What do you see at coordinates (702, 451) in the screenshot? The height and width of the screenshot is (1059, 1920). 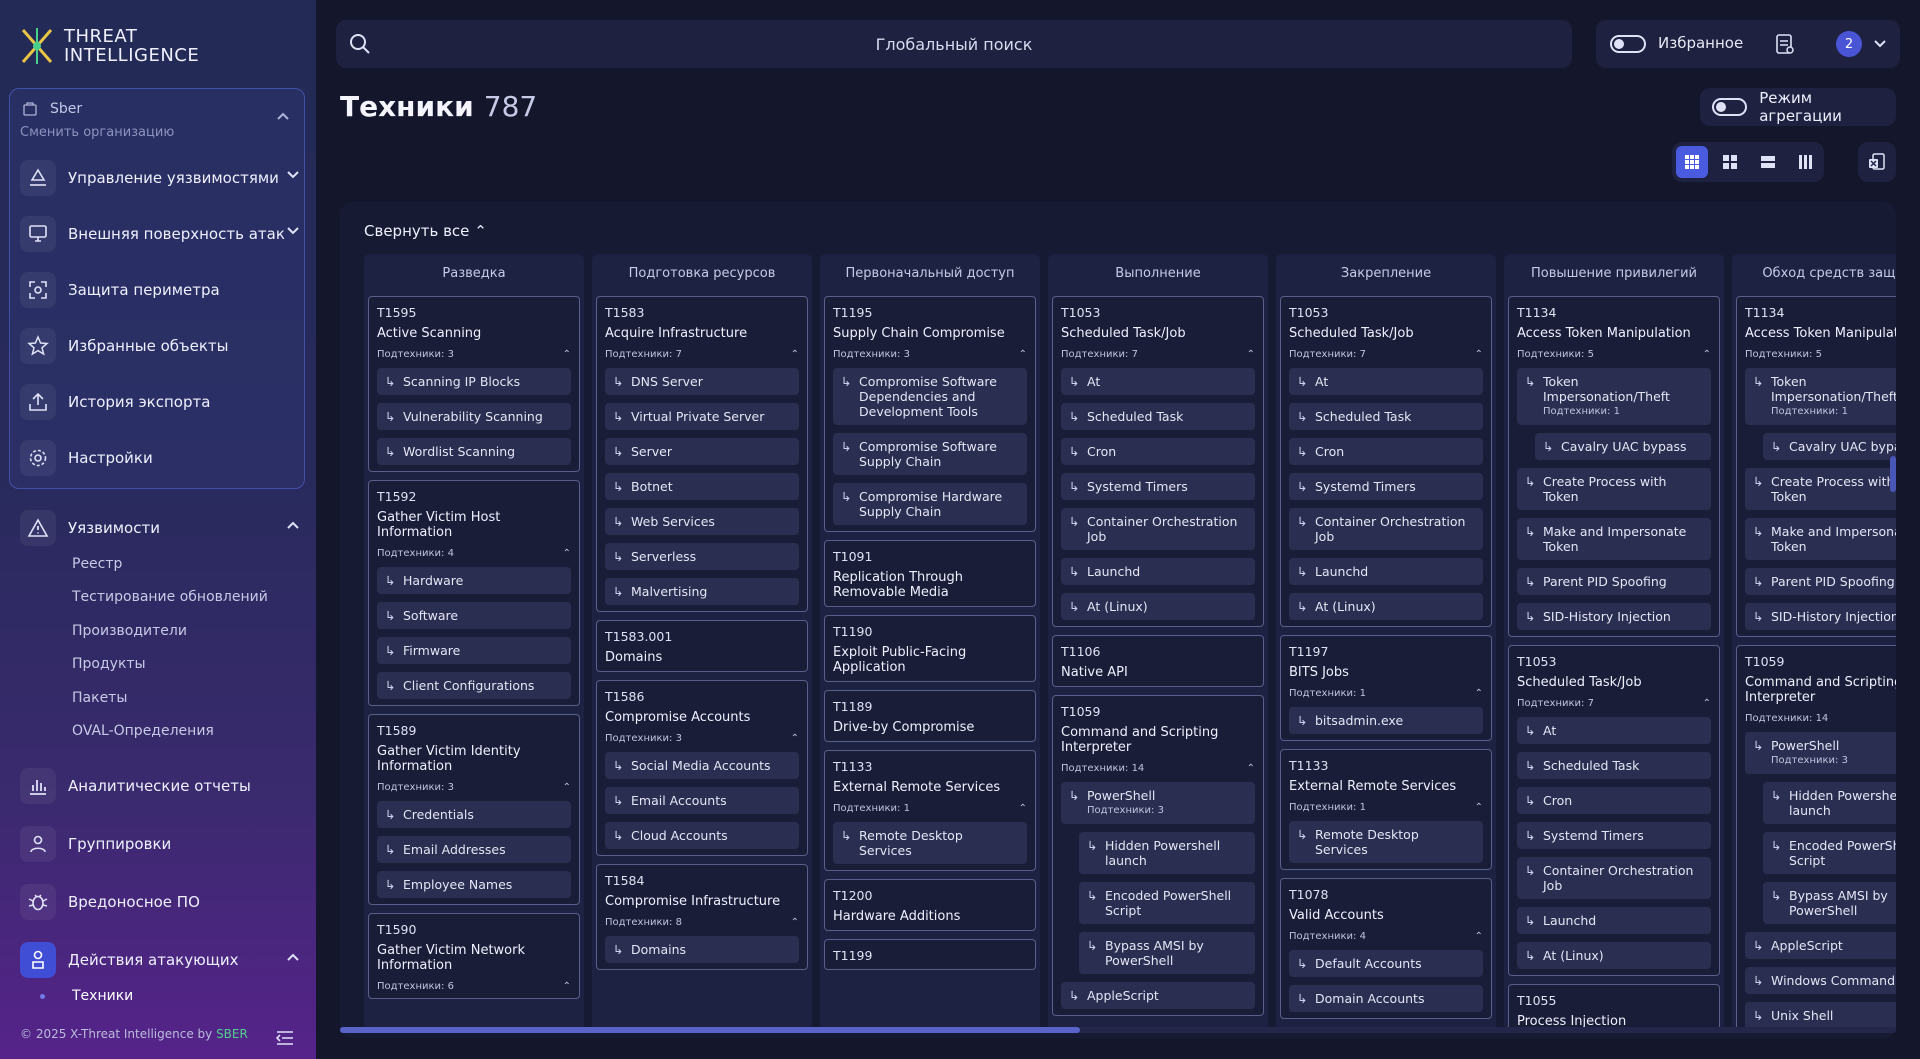 I see `subtechnique-item: Server` at bounding box center [702, 451].